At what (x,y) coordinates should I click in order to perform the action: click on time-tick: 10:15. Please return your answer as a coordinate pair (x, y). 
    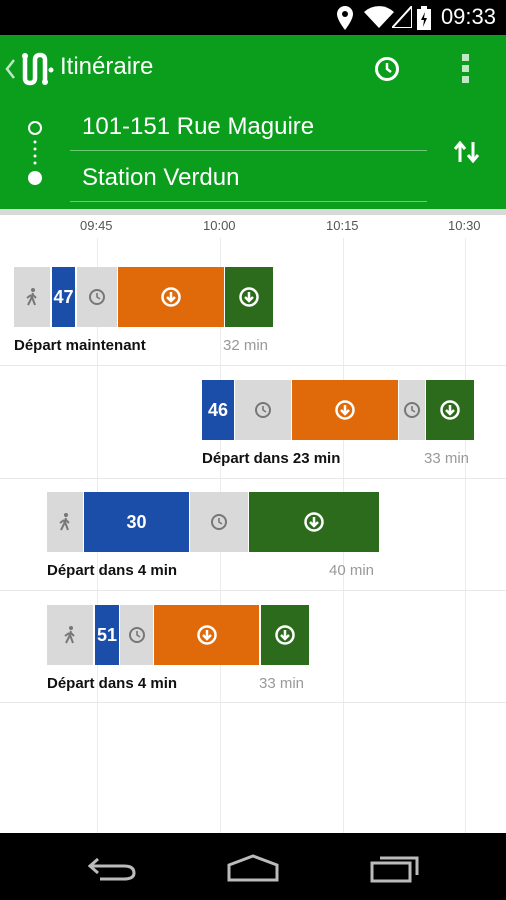
    Looking at the image, I should click on (342, 225).